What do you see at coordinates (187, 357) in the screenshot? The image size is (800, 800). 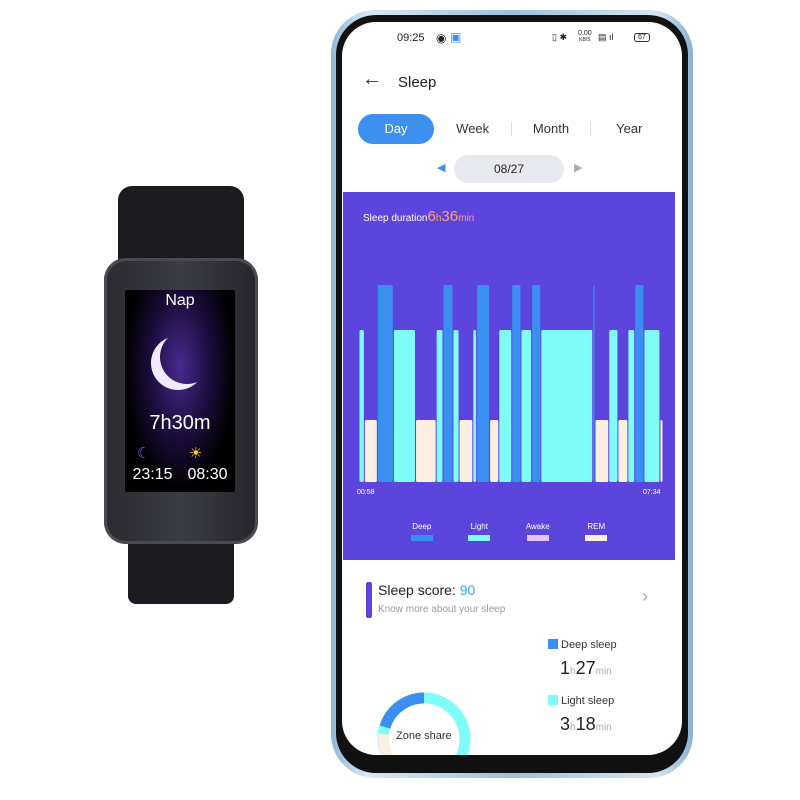 I see `moon-icon` at bounding box center [187, 357].